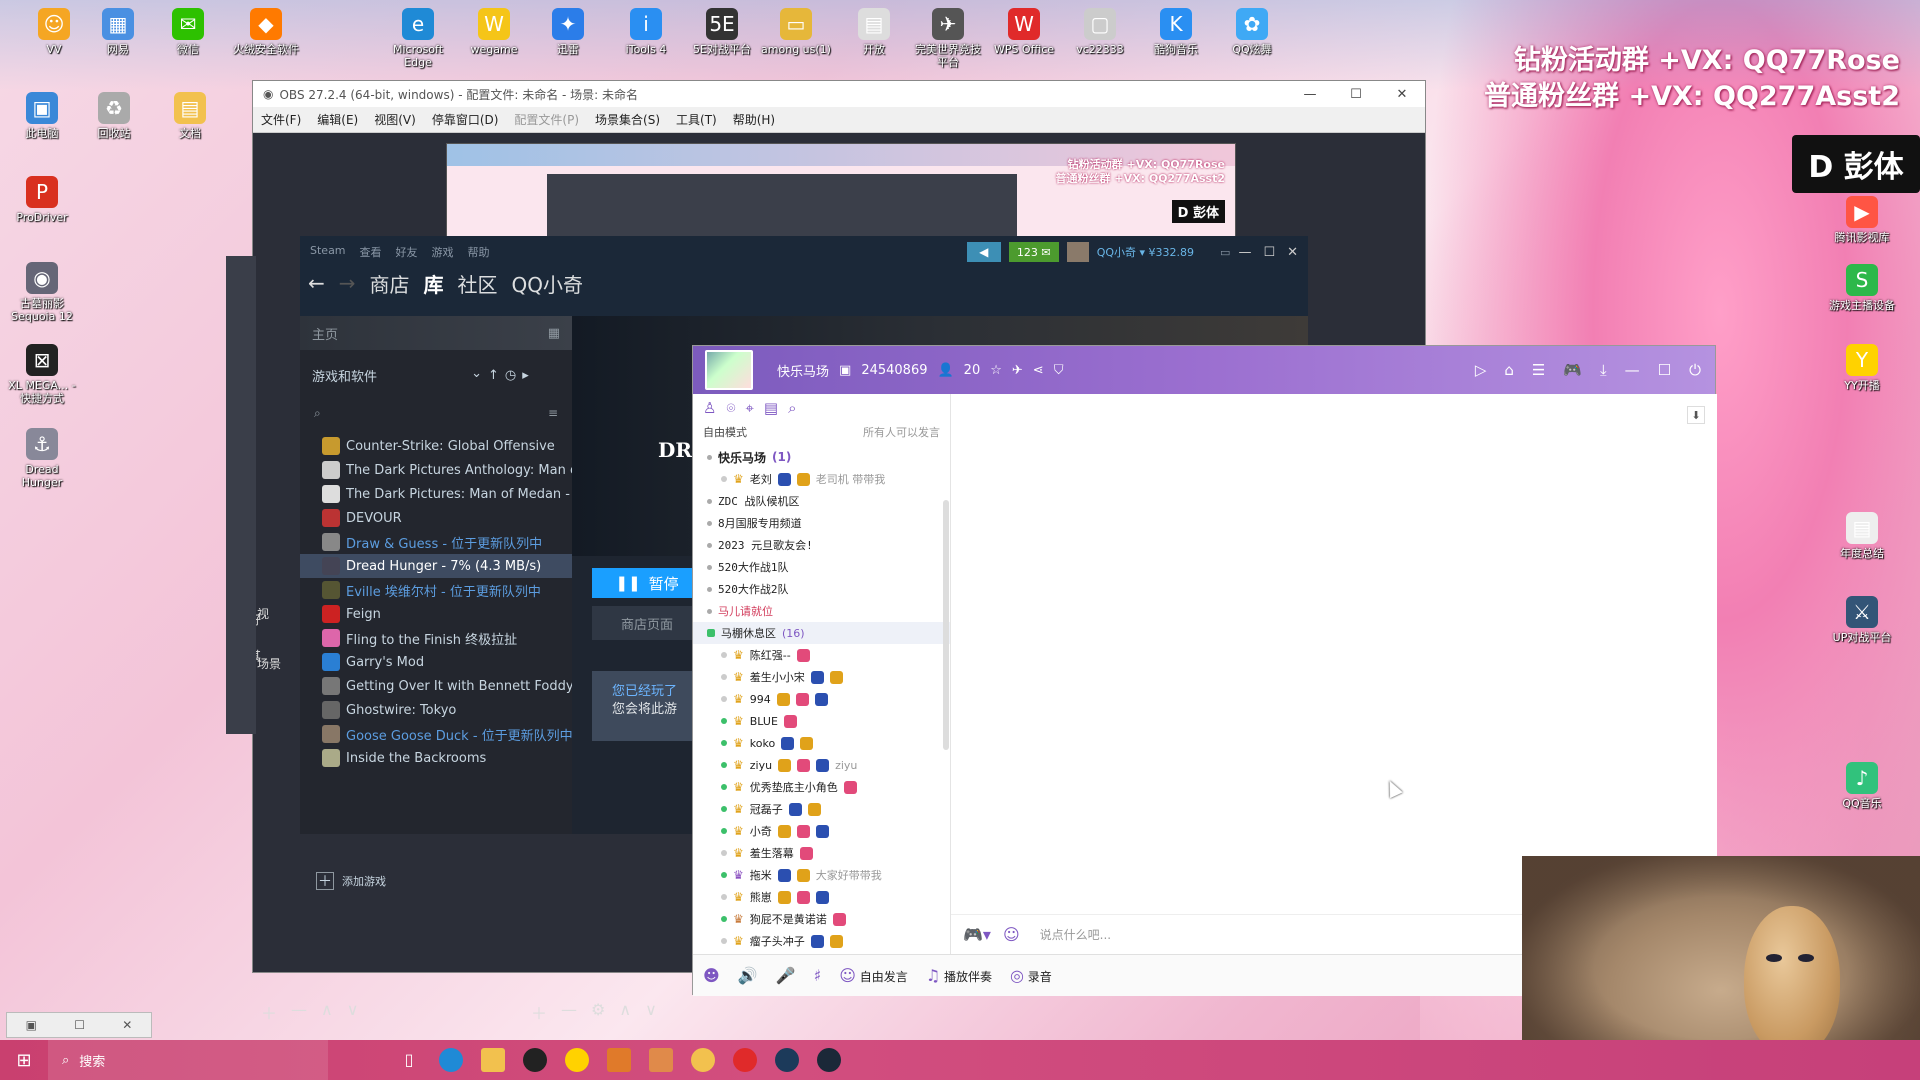 The height and width of the screenshot is (1080, 1920). What do you see at coordinates (821, 501) in the screenshot?
I see `channel-item: ZDC 战队候机区` at bounding box center [821, 501].